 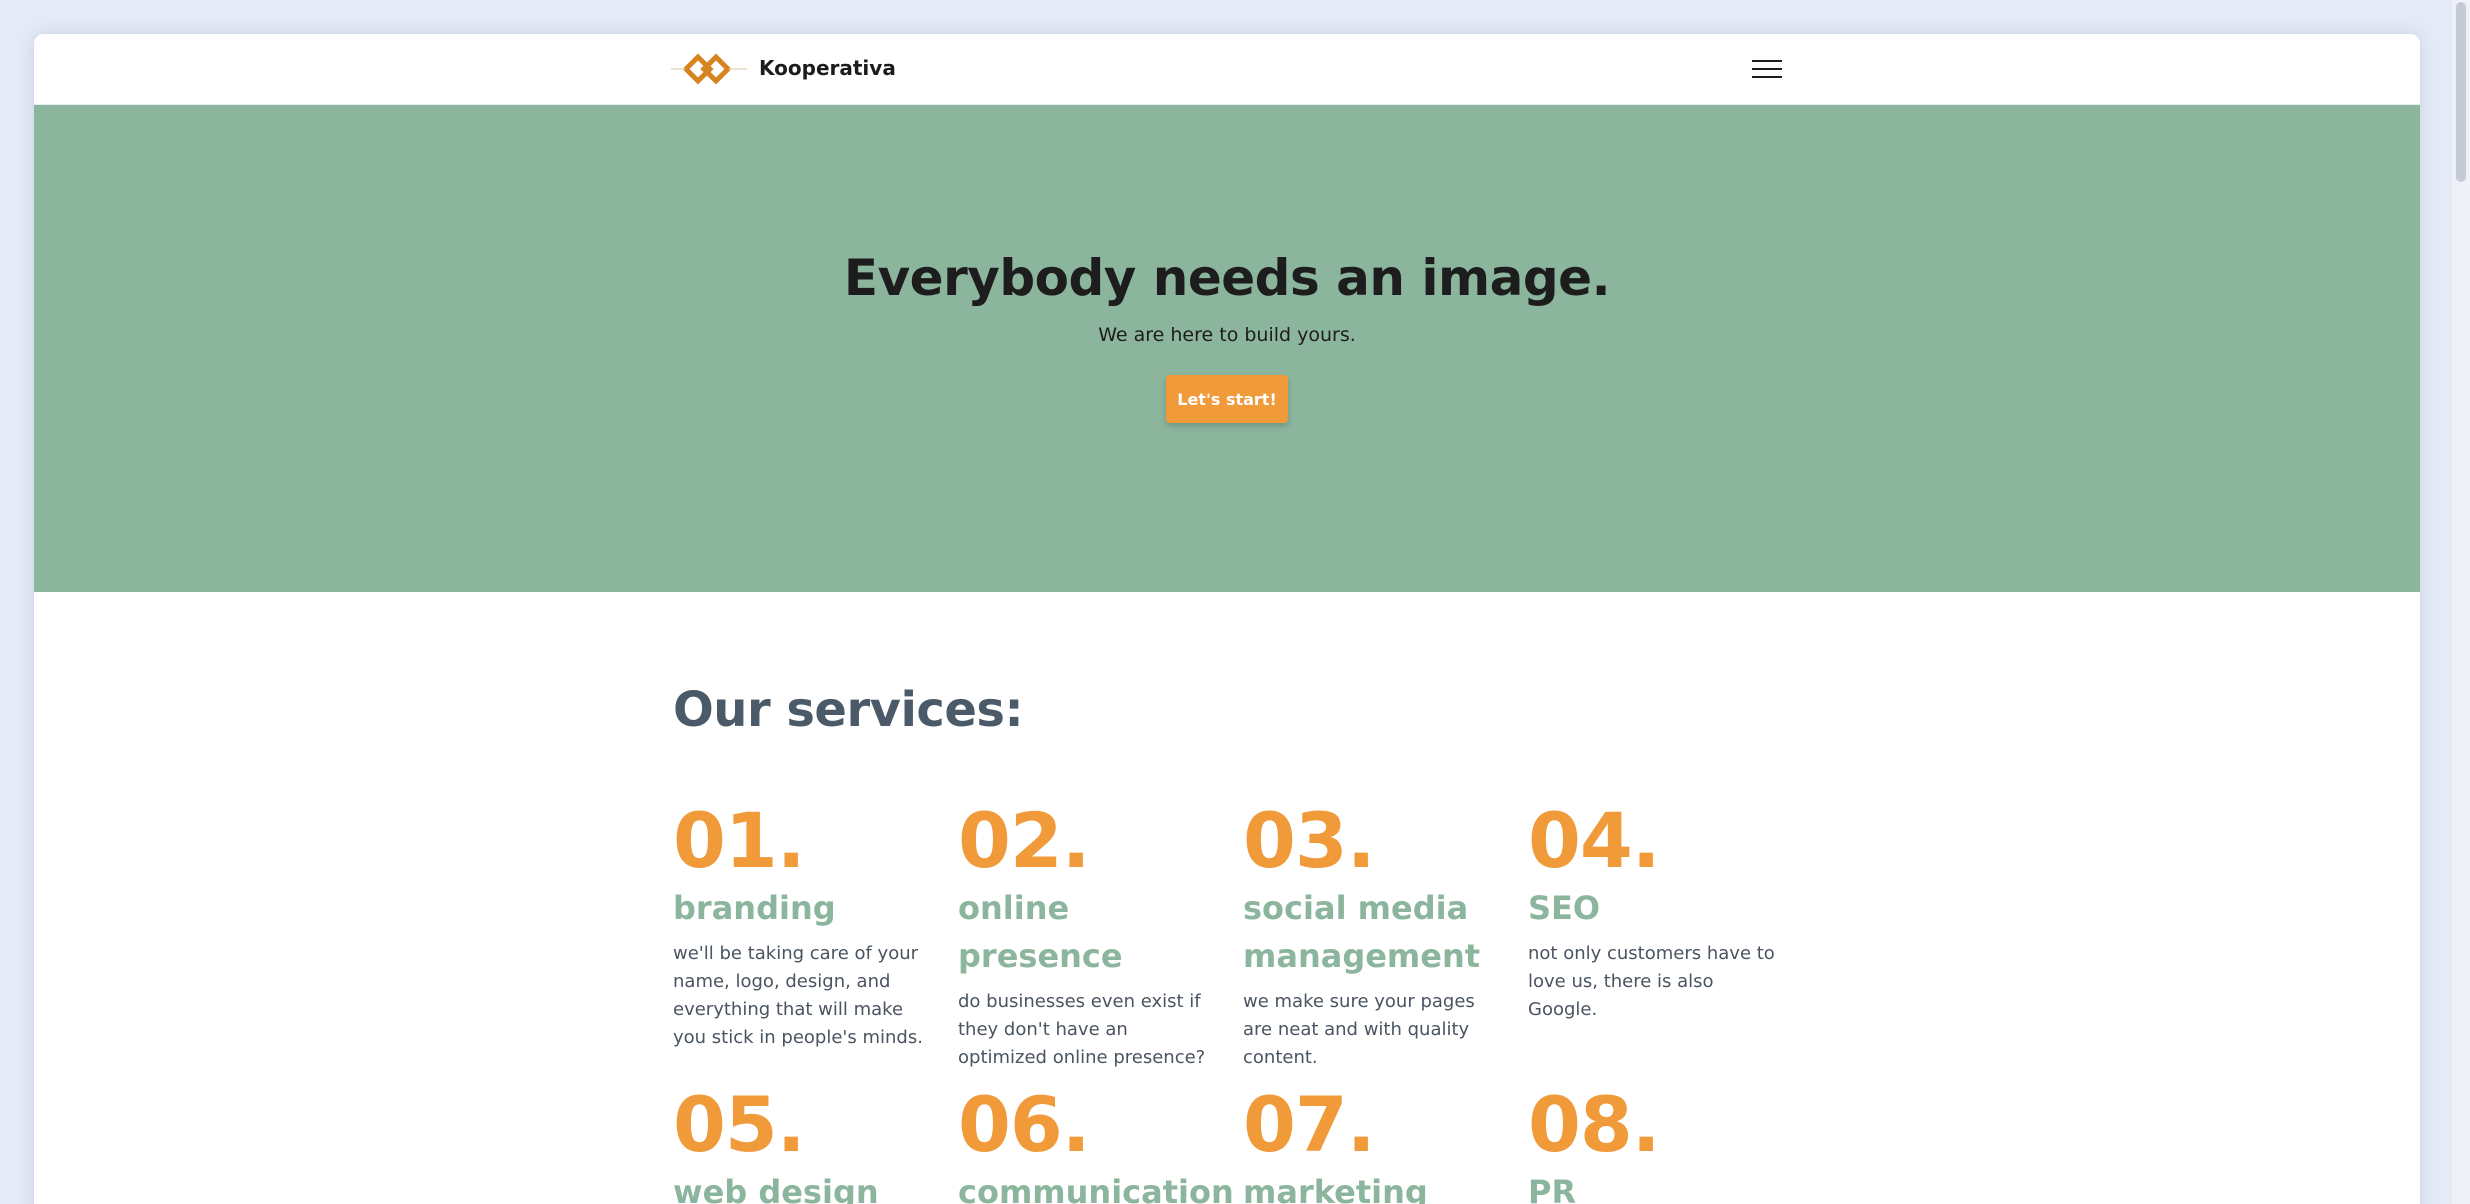 What do you see at coordinates (754, 908) in the screenshot?
I see `service-name: branding` at bounding box center [754, 908].